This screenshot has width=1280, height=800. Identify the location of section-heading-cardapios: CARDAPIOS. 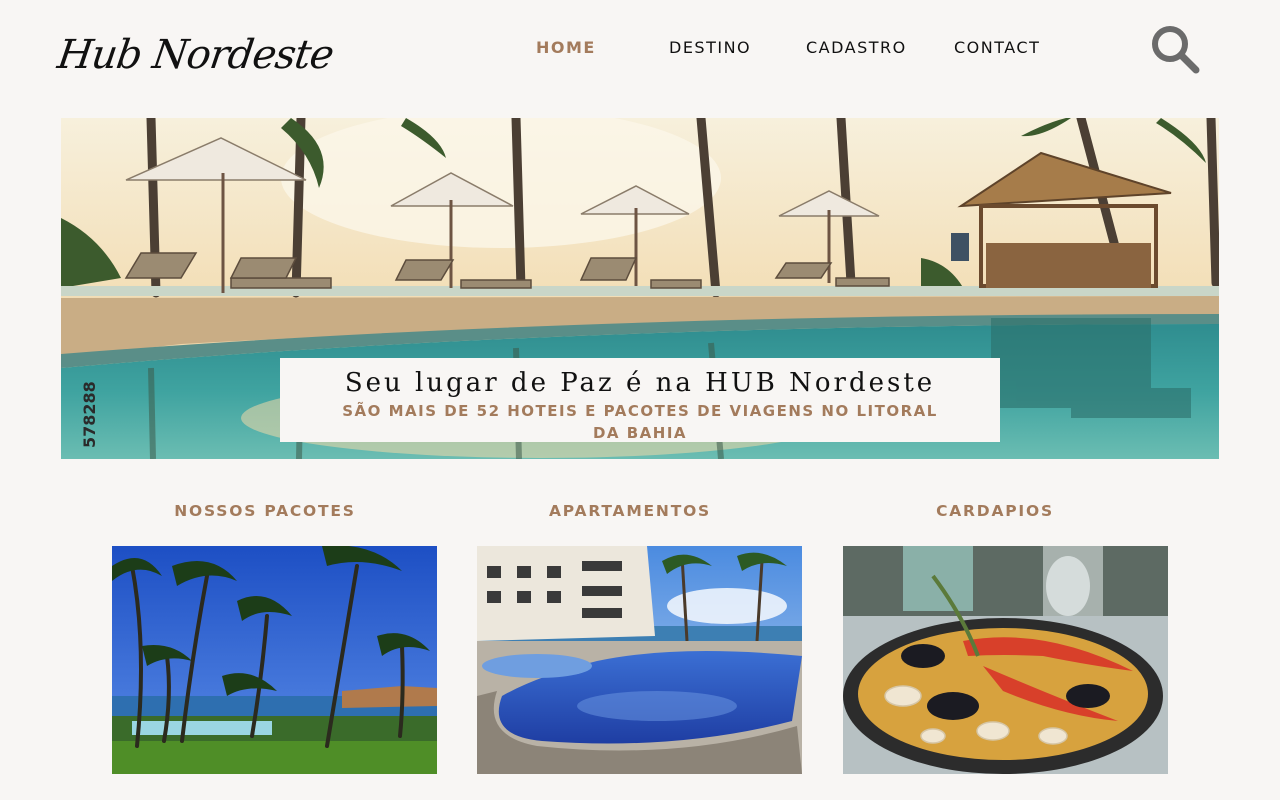
(995, 511).